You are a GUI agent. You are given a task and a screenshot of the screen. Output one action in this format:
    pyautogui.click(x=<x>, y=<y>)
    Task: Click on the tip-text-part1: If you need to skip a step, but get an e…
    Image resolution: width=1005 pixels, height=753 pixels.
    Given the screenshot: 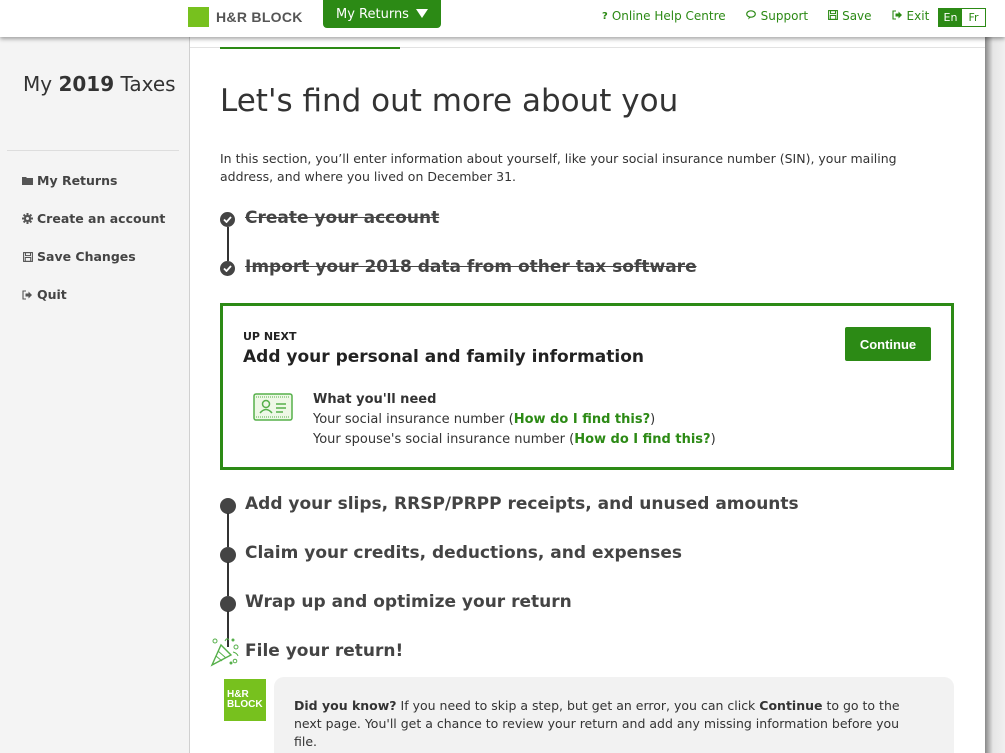 What is the action you would take?
    pyautogui.click(x=578, y=705)
    